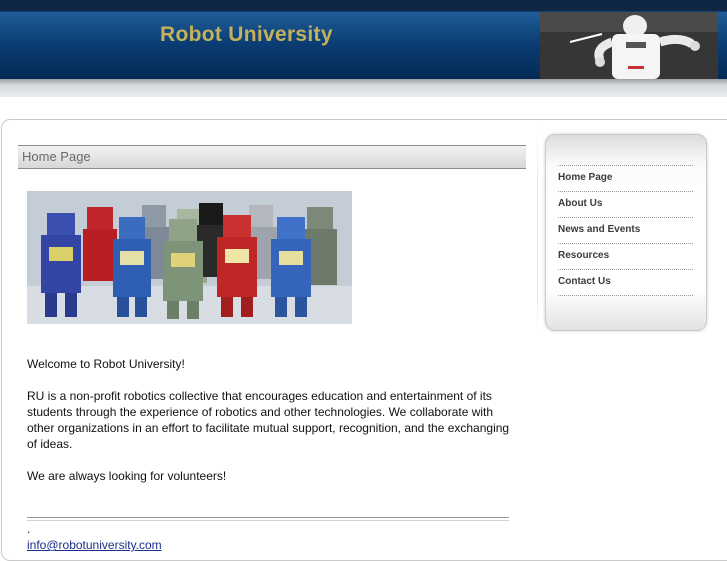 The width and height of the screenshot is (727, 561). Describe the element at coordinates (625, 283) in the screenshot. I see `nav-item-contact-us: Contact Us` at that location.